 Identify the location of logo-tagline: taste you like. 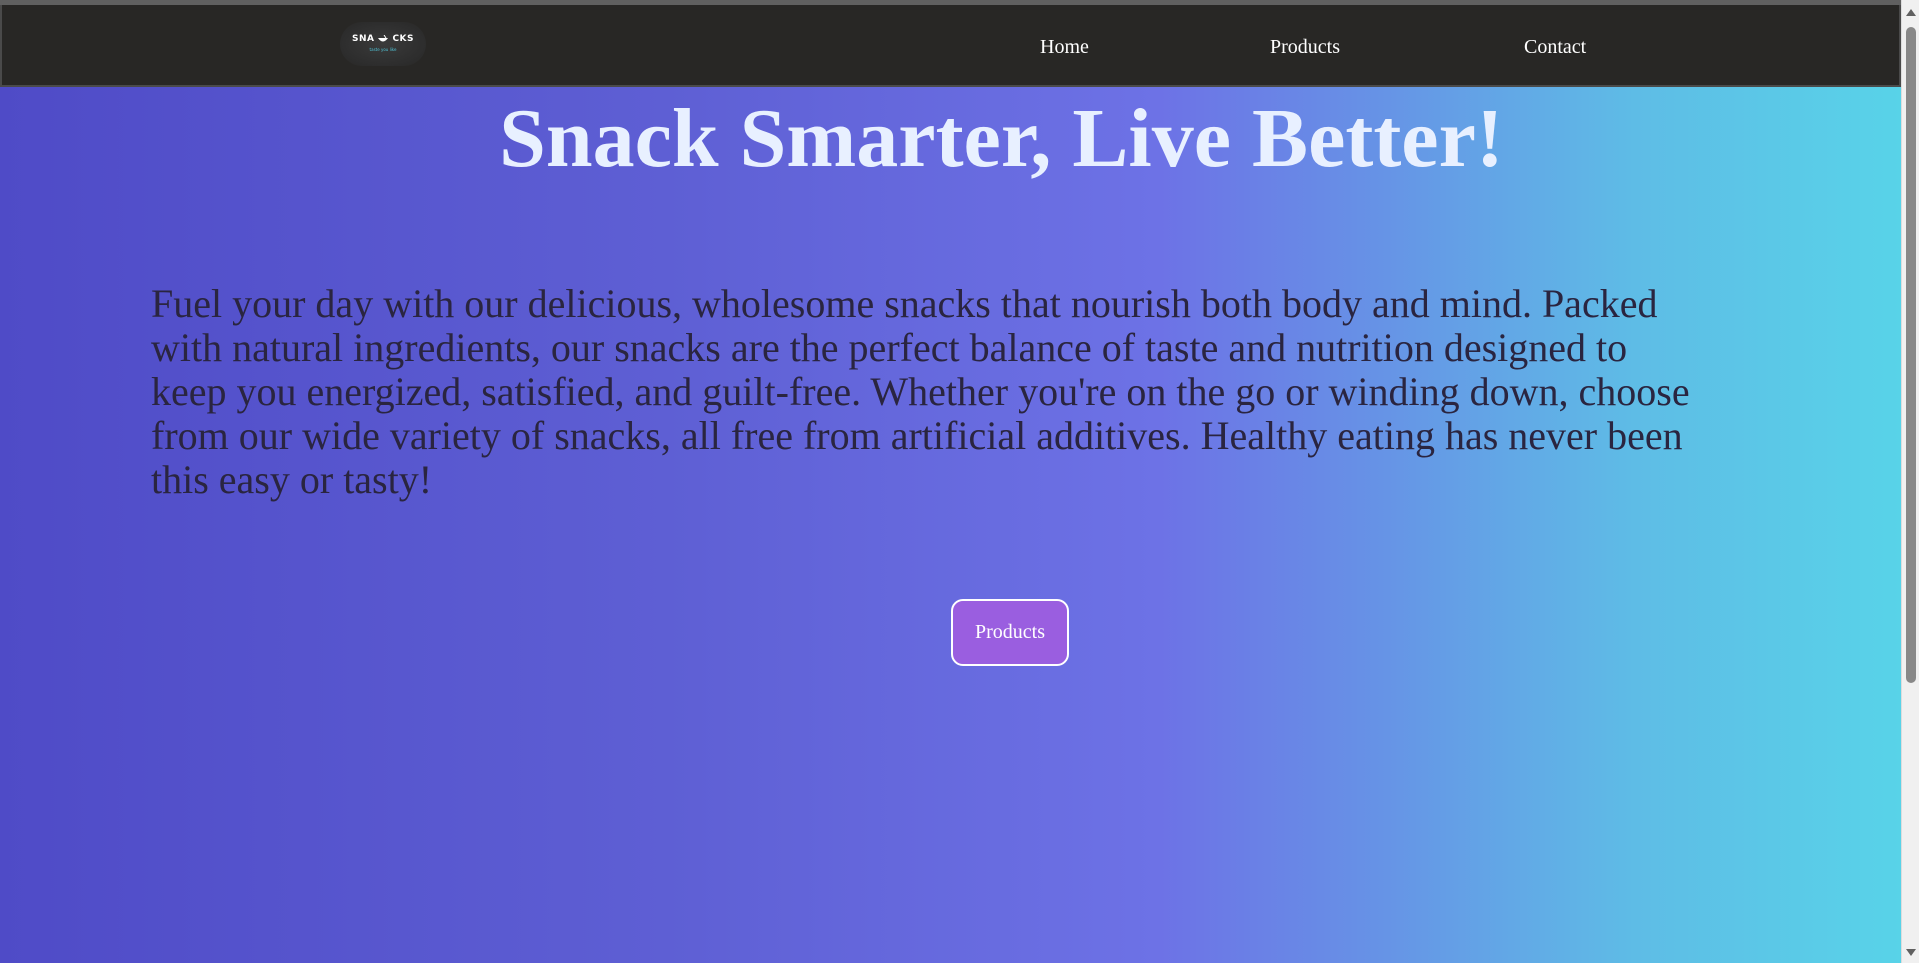
(383, 49).